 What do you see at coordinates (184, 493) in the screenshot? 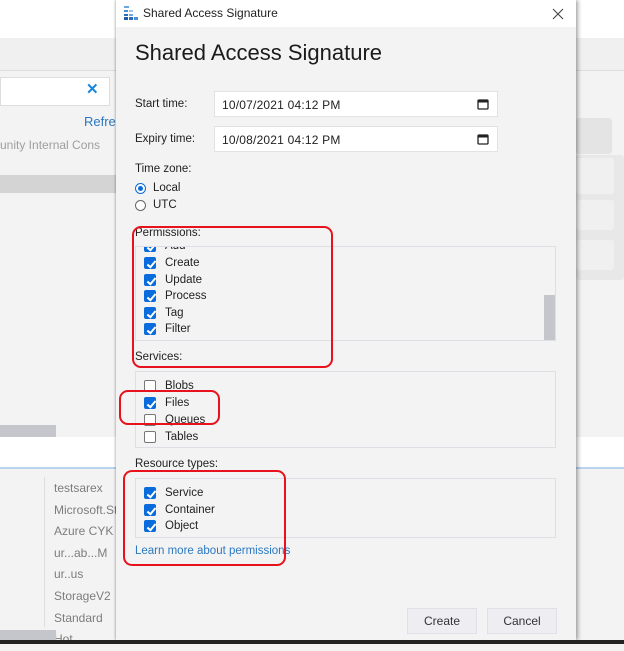
I see `checkbox-label: Service` at bounding box center [184, 493].